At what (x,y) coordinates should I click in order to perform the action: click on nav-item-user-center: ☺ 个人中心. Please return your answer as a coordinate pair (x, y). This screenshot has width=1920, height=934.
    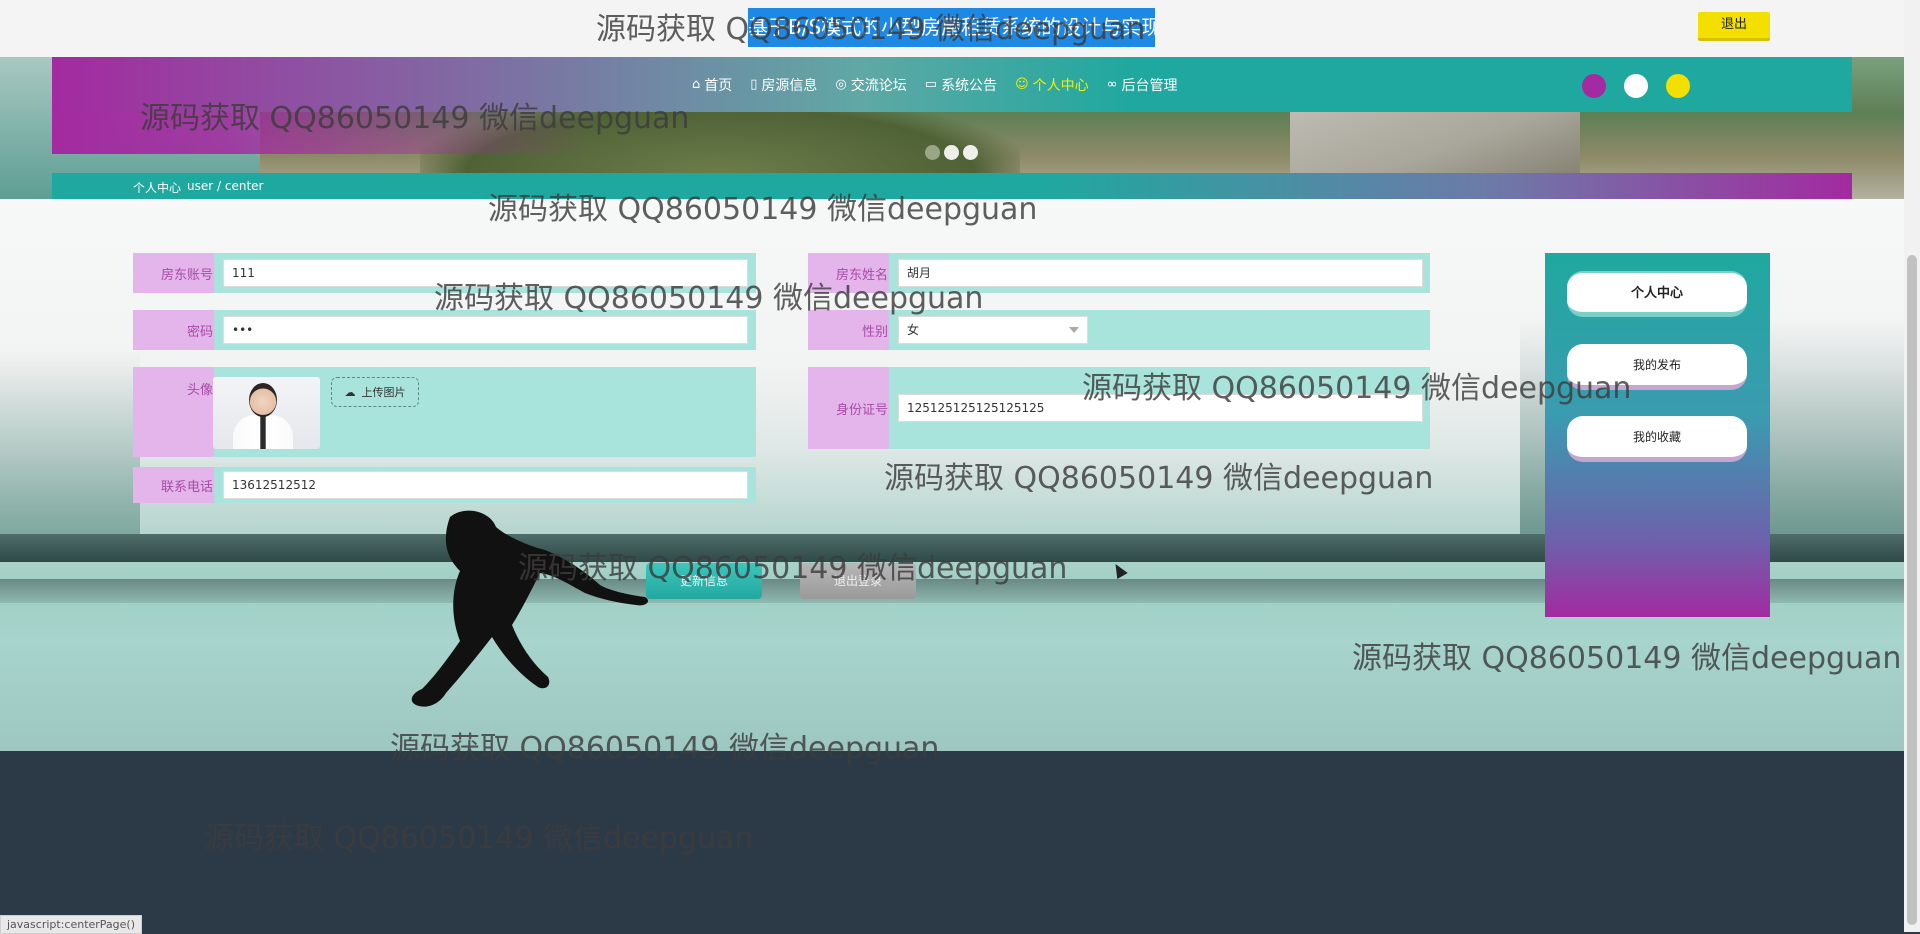
    Looking at the image, I should click on (1052, 85).